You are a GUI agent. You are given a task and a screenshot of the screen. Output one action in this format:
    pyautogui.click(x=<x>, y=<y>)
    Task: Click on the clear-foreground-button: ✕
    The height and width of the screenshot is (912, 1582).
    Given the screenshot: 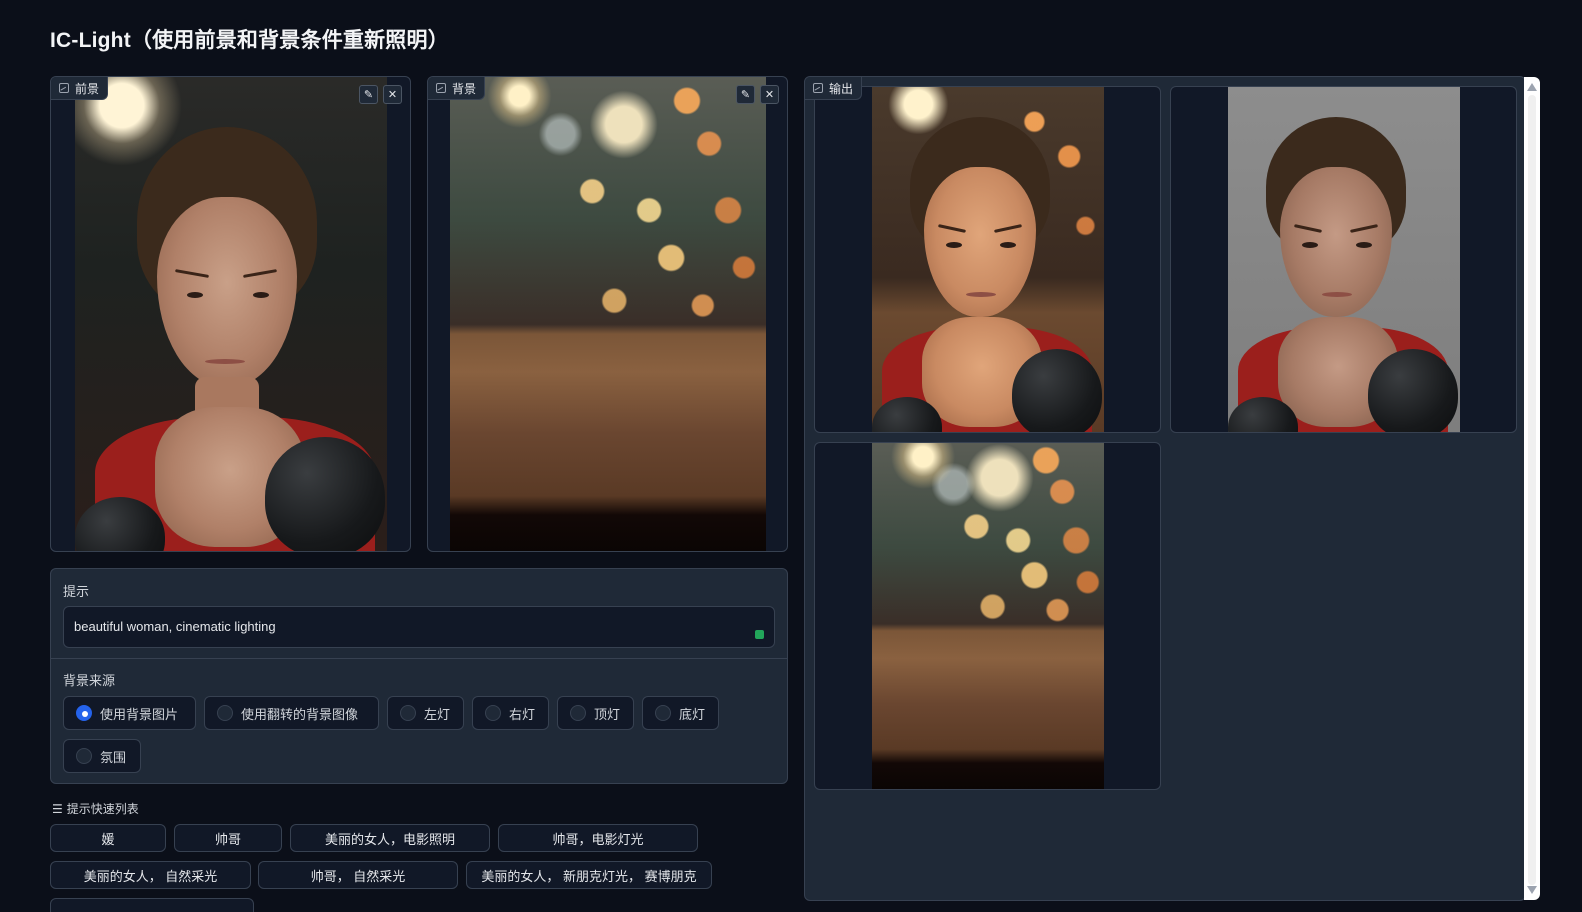 What is the action you would take?
    pyautogui.click(x=392, y=94)
    